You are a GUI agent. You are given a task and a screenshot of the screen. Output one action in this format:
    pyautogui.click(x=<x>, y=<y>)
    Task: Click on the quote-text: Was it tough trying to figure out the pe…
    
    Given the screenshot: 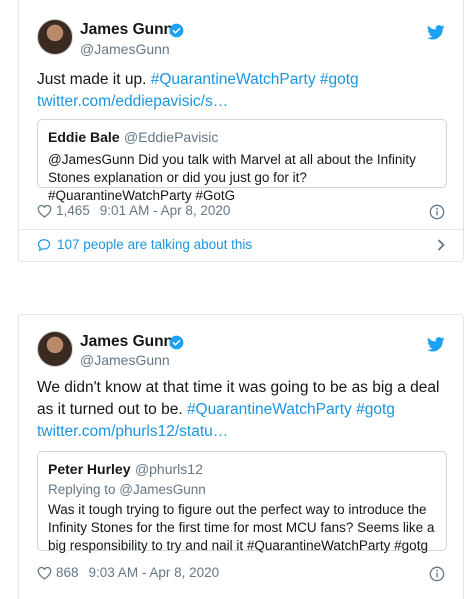 What is the action you would take?
    pyautogui.click(x=241, y=527)
    